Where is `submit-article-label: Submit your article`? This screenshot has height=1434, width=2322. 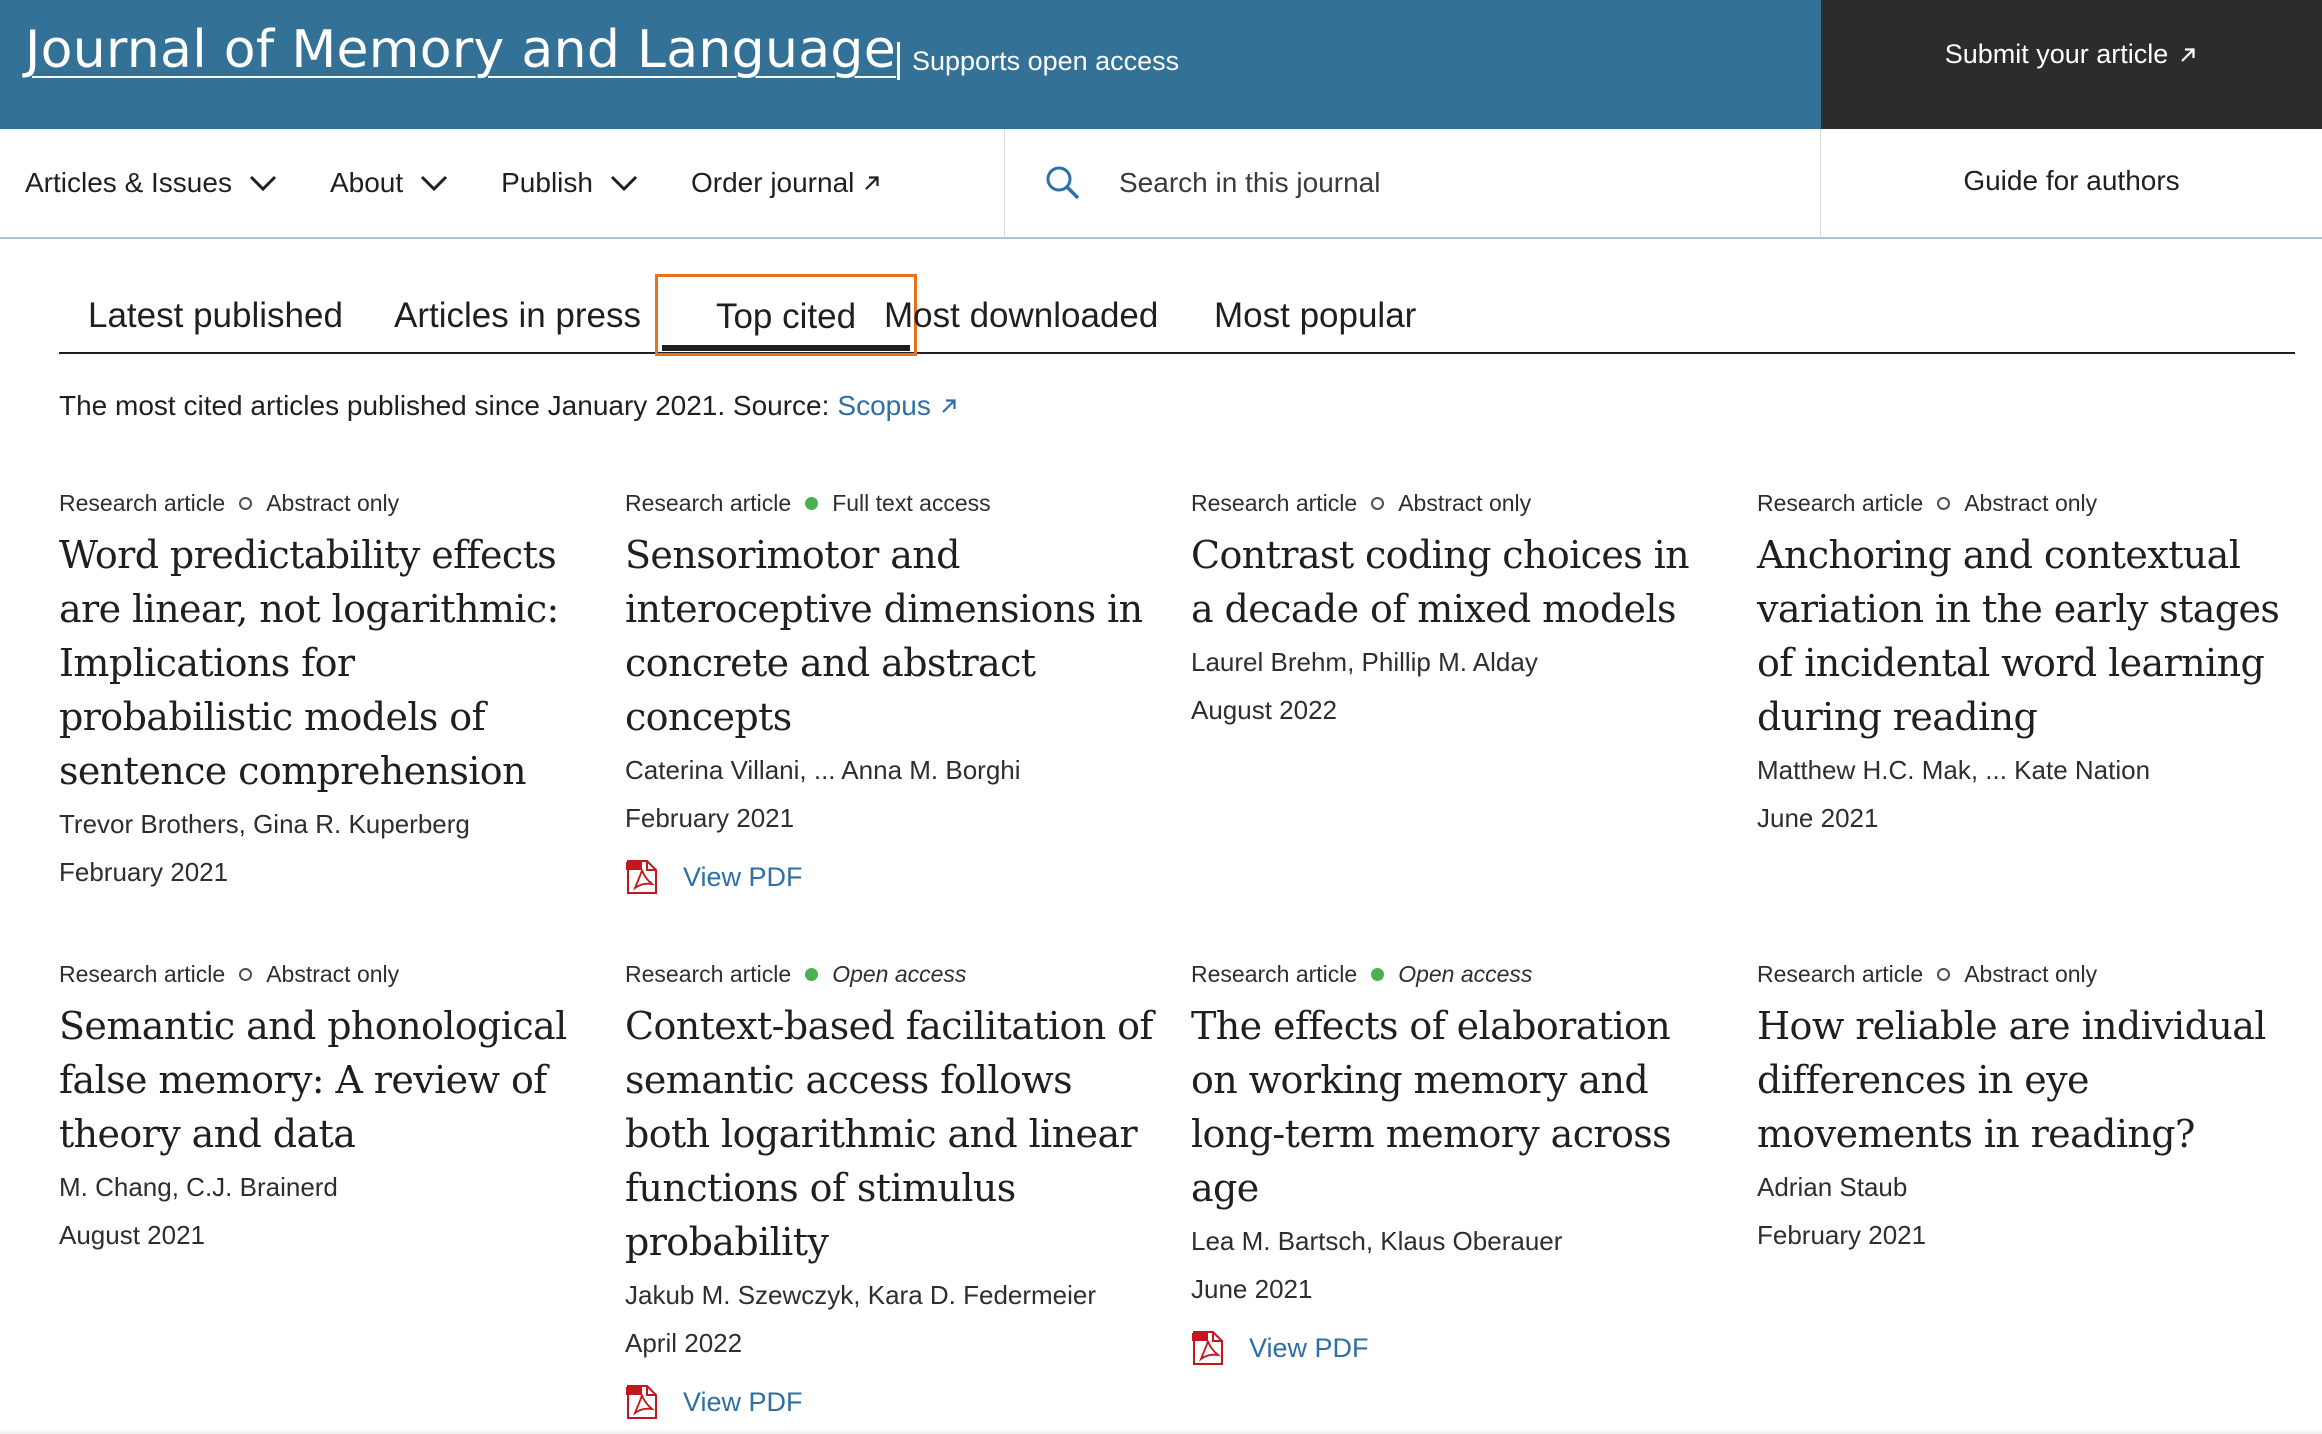
submit-article-label: Submit your article is located at coordinates (2056, 54).